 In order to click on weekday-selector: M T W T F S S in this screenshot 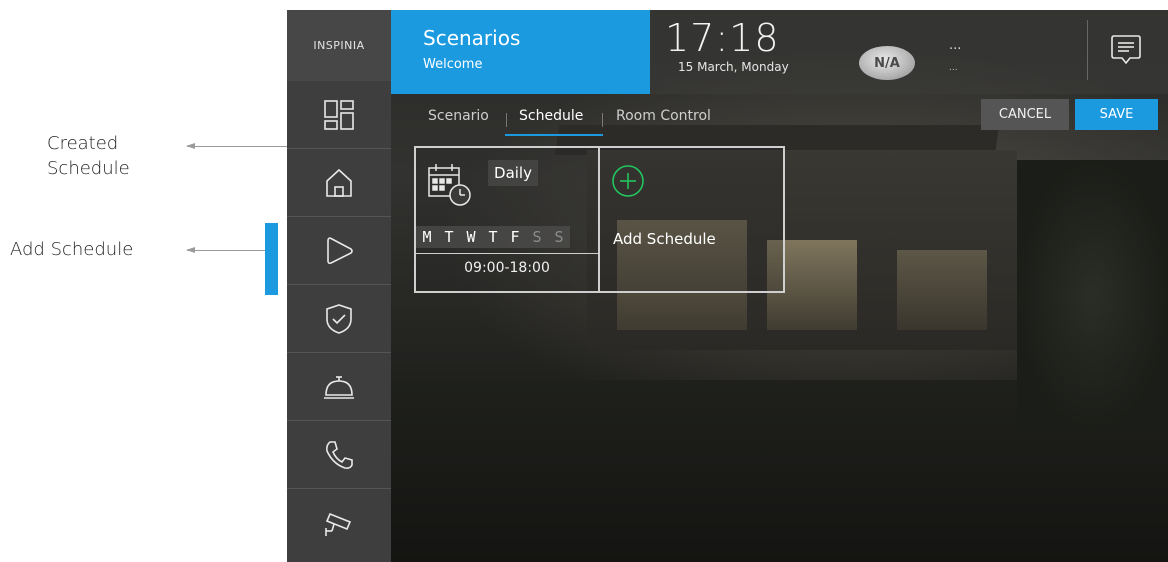, I will do `click(507, 237)`.